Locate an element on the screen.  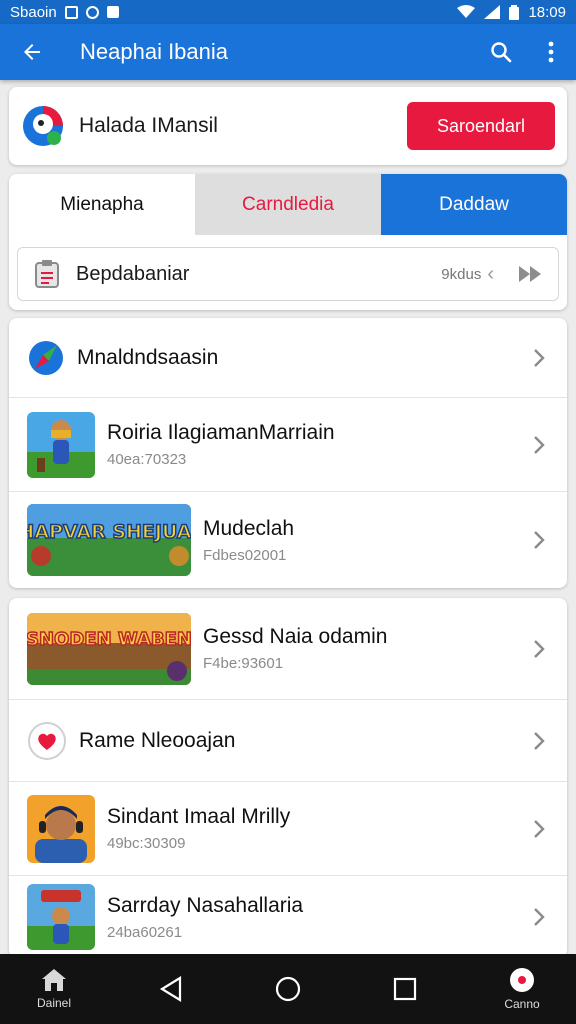
list-item: Rame Nleooajan is located at coordinates (288, 741).